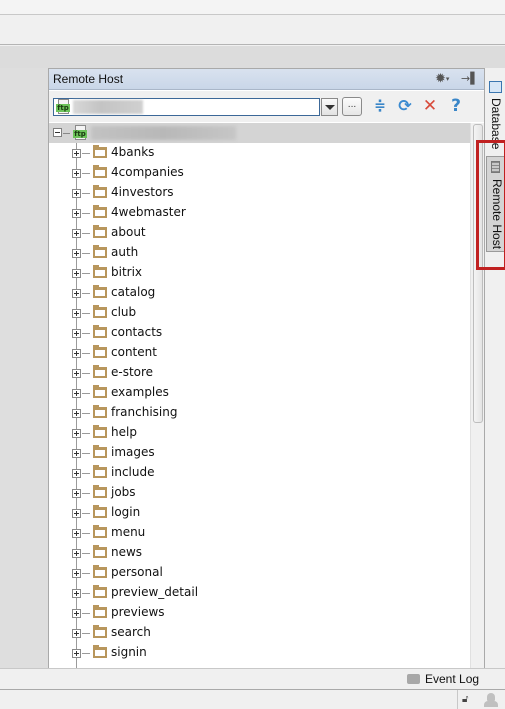 The height and width of the screenshot is (709, 505). I want to click on folder-label: auth, so click(125, 252).